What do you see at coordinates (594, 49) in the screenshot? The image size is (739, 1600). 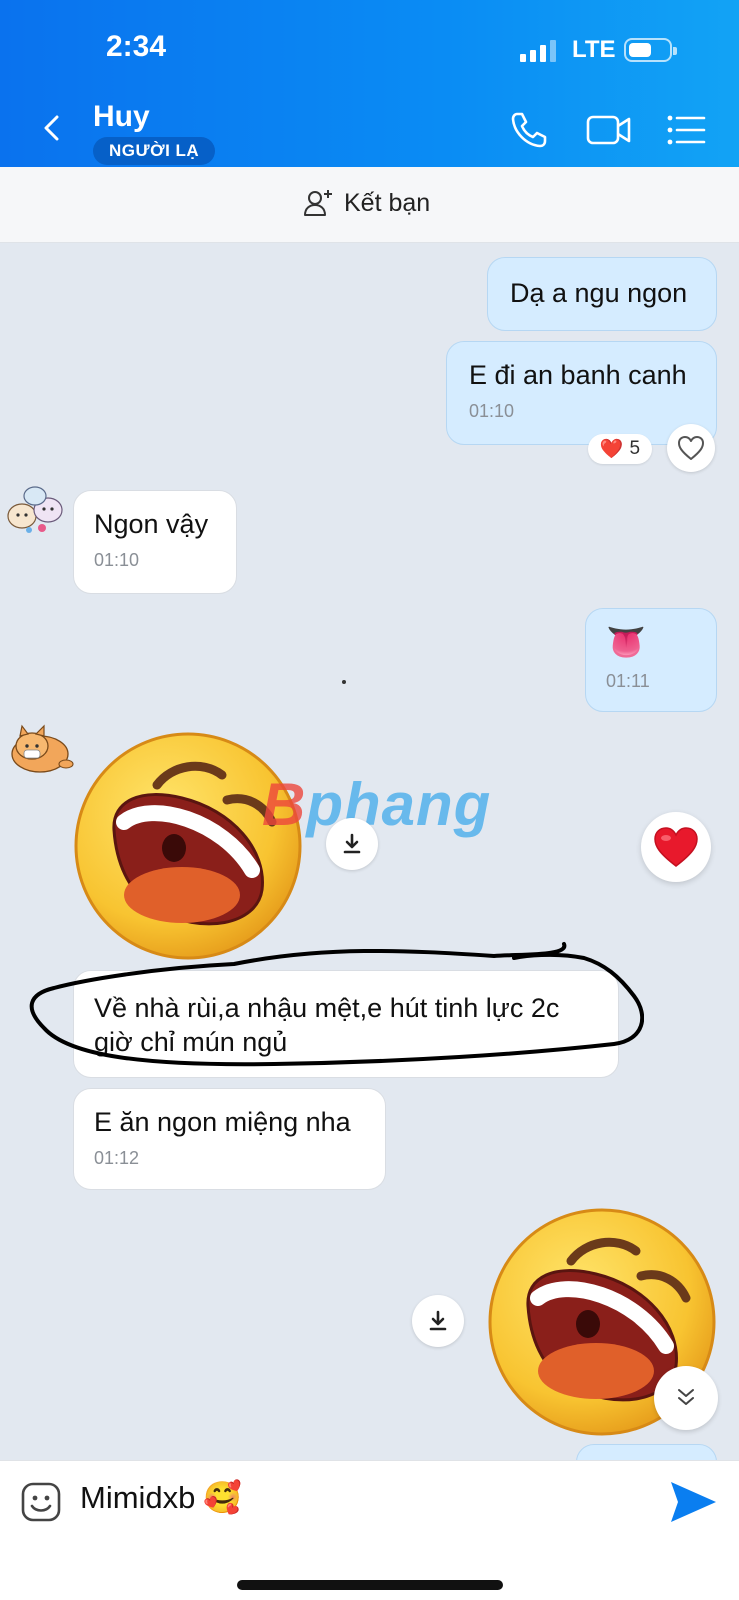 I see `network-label: LTE` at bounding box center [594, 49].